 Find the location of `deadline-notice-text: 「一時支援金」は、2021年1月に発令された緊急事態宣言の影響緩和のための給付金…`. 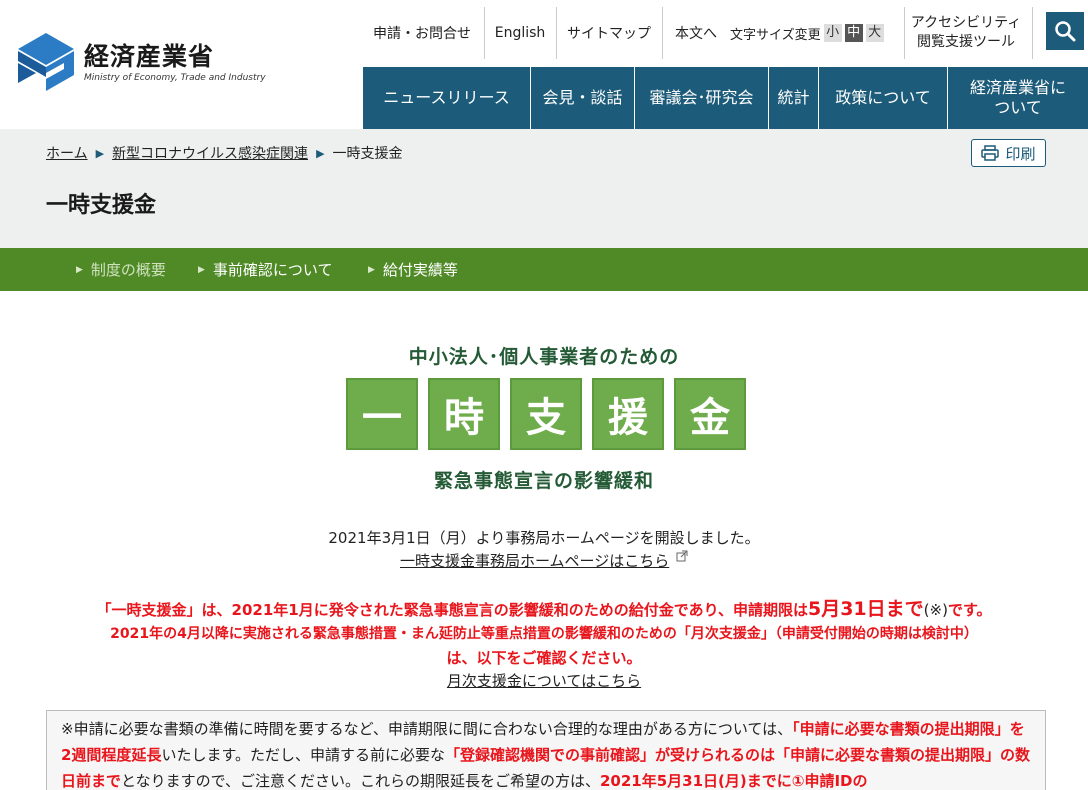

deadline-notice-text: 「一時支援金」は、2021年1月に発令された緊急事態宣言の影響緩和のための給付金… is located at coordinates (452, 610).